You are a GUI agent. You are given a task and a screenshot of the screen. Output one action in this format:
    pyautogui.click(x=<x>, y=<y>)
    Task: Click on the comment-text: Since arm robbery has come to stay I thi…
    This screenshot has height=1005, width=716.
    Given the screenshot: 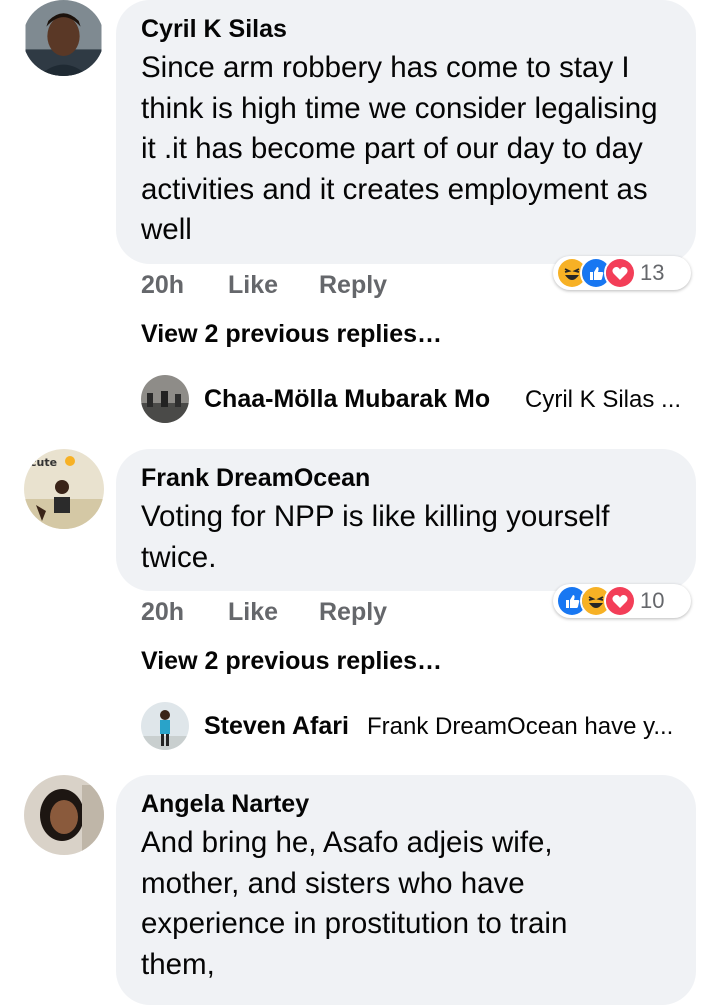 What is the action you would take?
    pyautogui.click(x=399, y=148)
    